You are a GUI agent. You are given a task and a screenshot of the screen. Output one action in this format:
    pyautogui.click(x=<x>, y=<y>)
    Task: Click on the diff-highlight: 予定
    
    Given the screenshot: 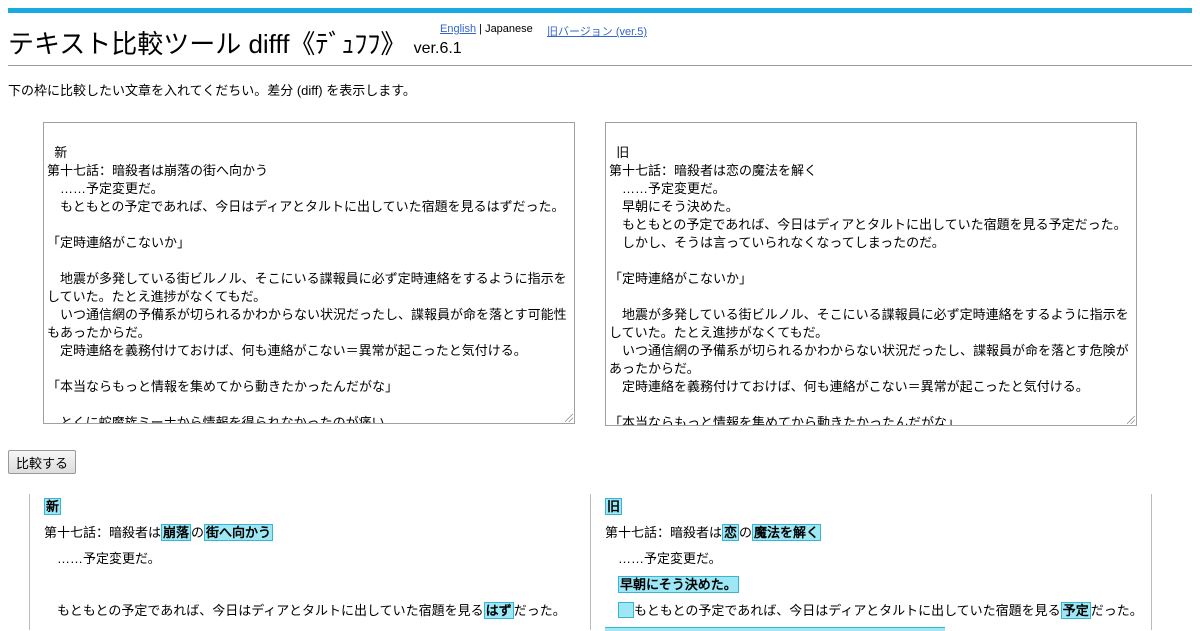 What is the action you would take?
    pyautogui.click(x=1075, y=610)
    